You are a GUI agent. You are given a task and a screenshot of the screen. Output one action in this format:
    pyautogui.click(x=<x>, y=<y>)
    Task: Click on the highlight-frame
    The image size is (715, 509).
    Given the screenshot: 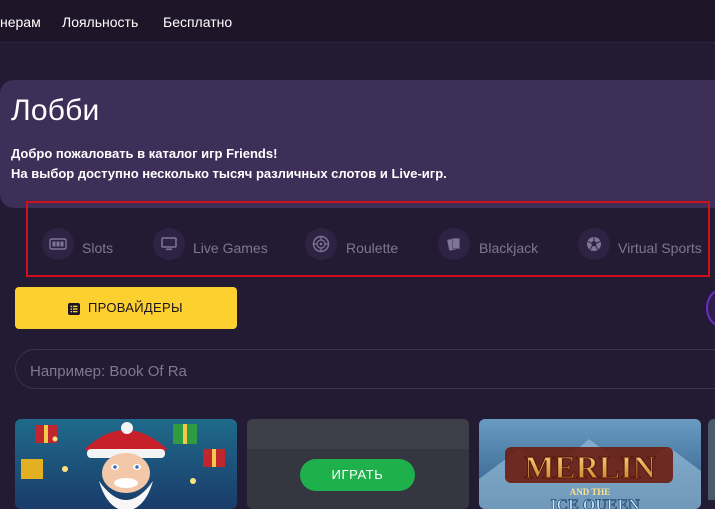 What is the action you would take?
    pyautogui.click(x=368, y=239)
    